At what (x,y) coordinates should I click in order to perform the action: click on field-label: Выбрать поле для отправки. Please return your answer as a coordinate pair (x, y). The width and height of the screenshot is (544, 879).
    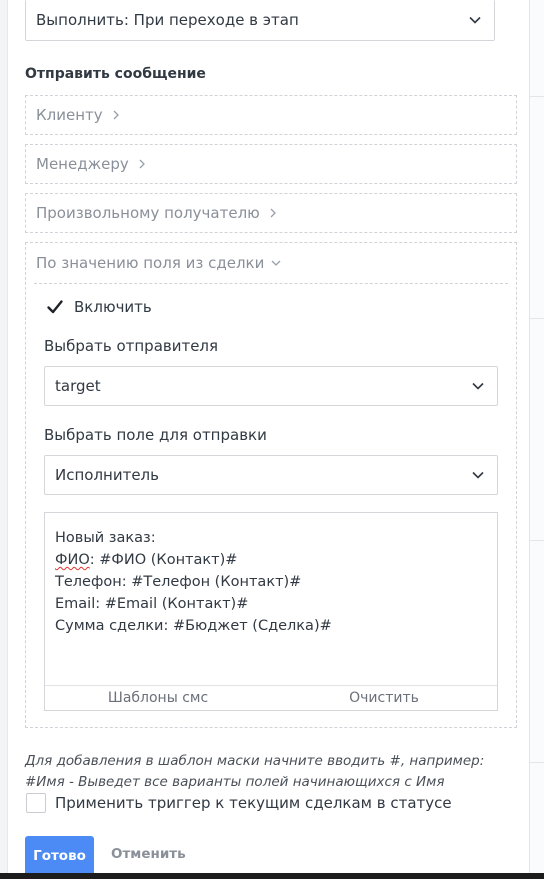
    Looking at the image, I should click on (155, 435).